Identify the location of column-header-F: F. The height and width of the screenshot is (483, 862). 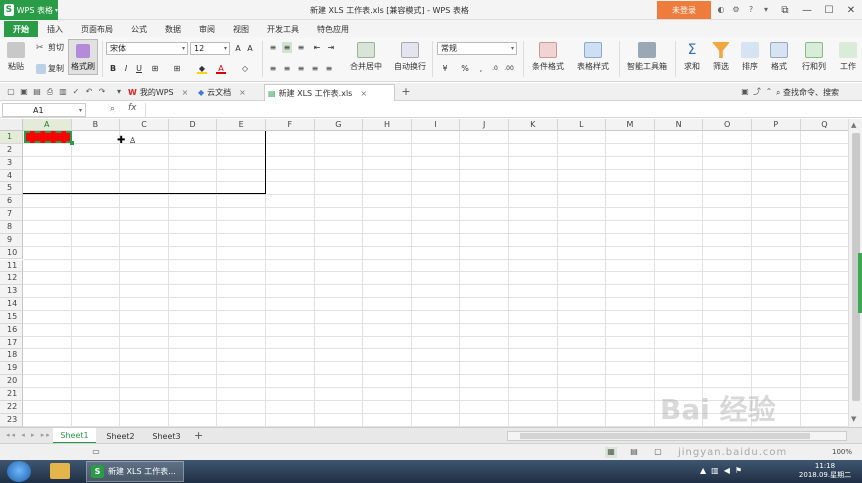
(290, 125).